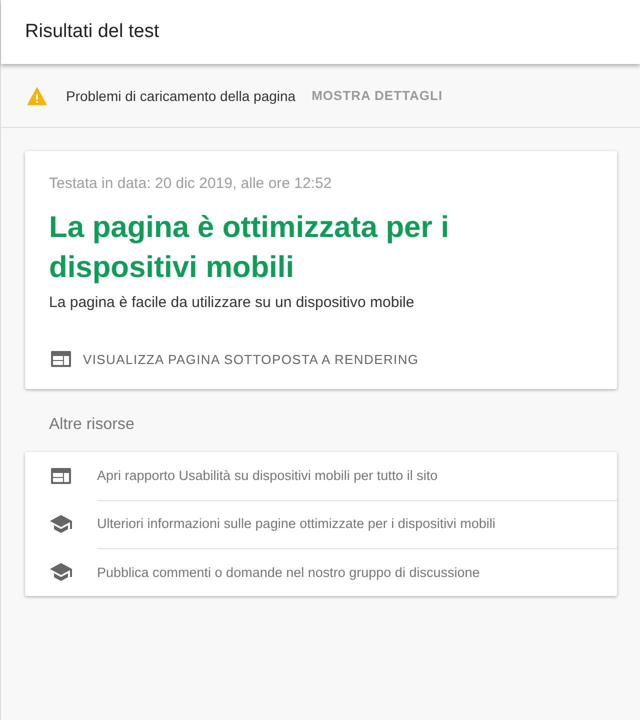 This screenshot has width=640, height=720. What do you see at coordinates (92, 32) in the screenshot?
I see `page-title: Risultati del test` at bounding box center [92, 32].